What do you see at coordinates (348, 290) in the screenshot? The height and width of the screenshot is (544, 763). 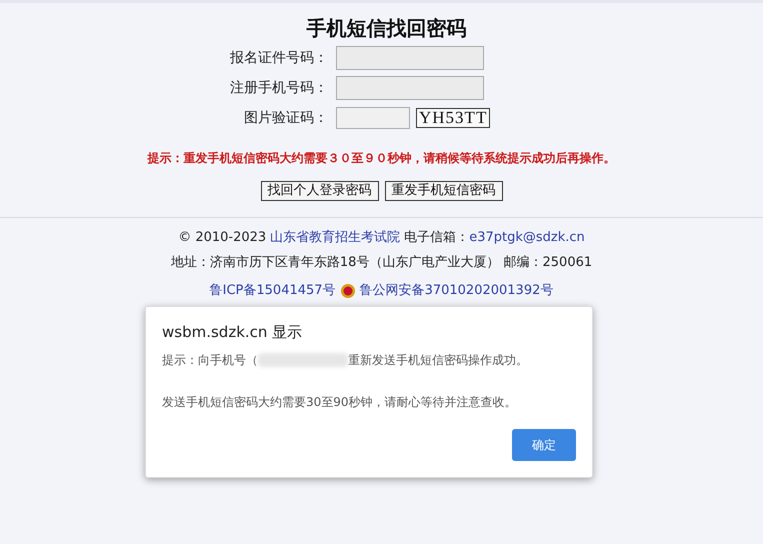 I see `emblem-icon` at bounding box center [348, 290].